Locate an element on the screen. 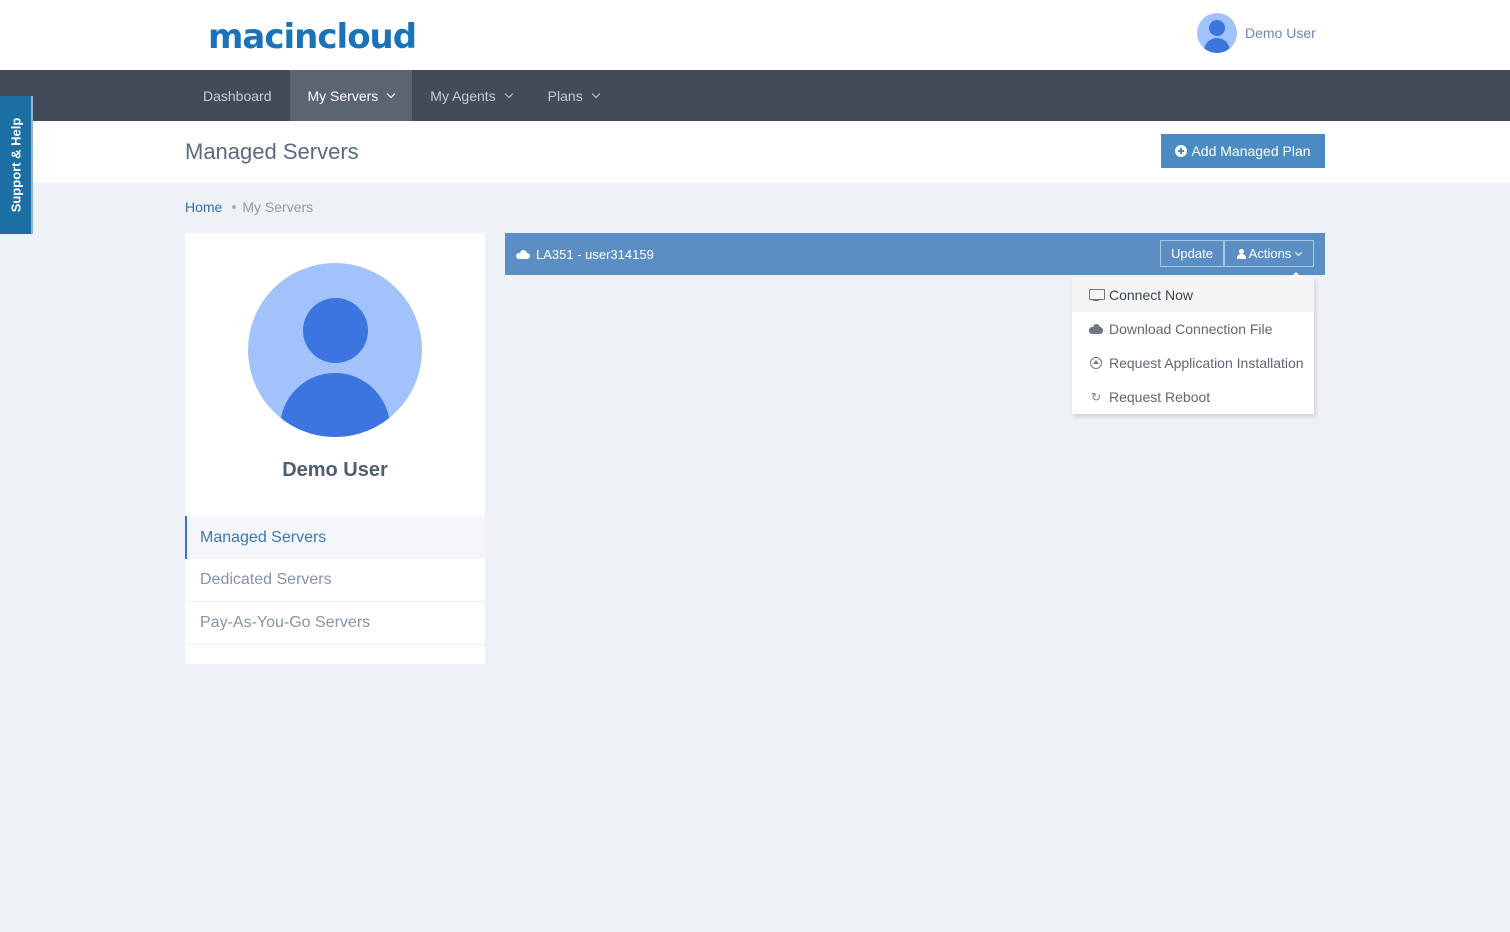 The height and width of the screenshot is (932, 1510). menu-item-request-application-installation: Request Application Installation is located at coordinates (1193, 363).